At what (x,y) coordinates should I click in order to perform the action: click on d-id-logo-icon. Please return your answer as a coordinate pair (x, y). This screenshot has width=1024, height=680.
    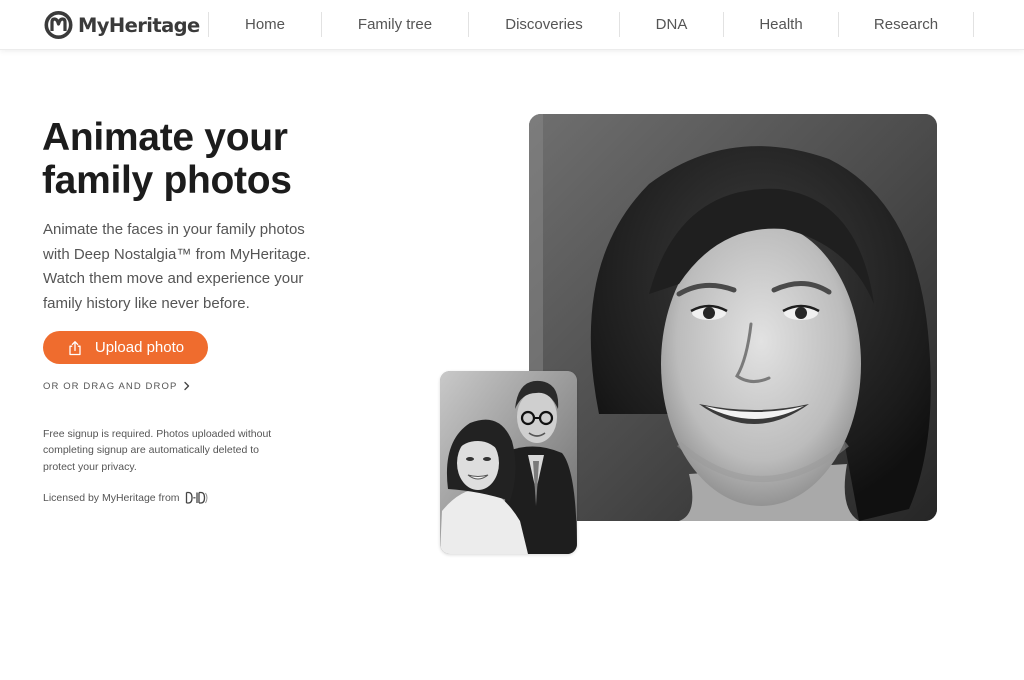
    Looking at the image, I should click on (196, 497).